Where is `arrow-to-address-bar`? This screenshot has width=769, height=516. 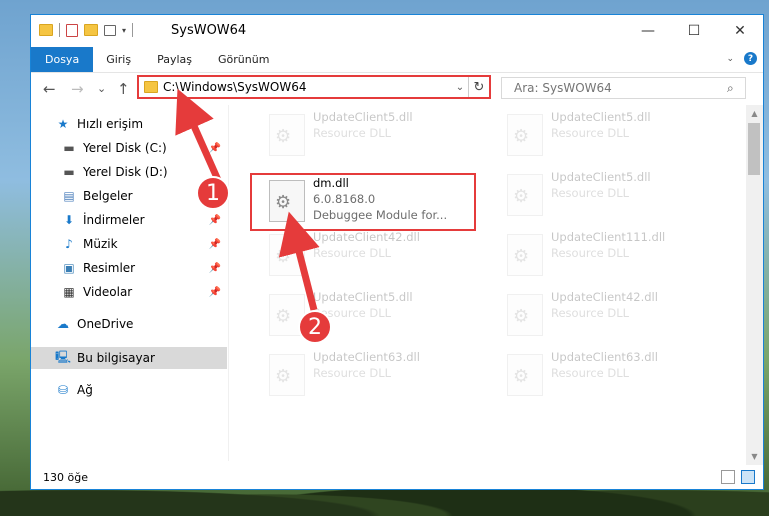 arrow-to-address-bar is located at coordinates (198, 135).